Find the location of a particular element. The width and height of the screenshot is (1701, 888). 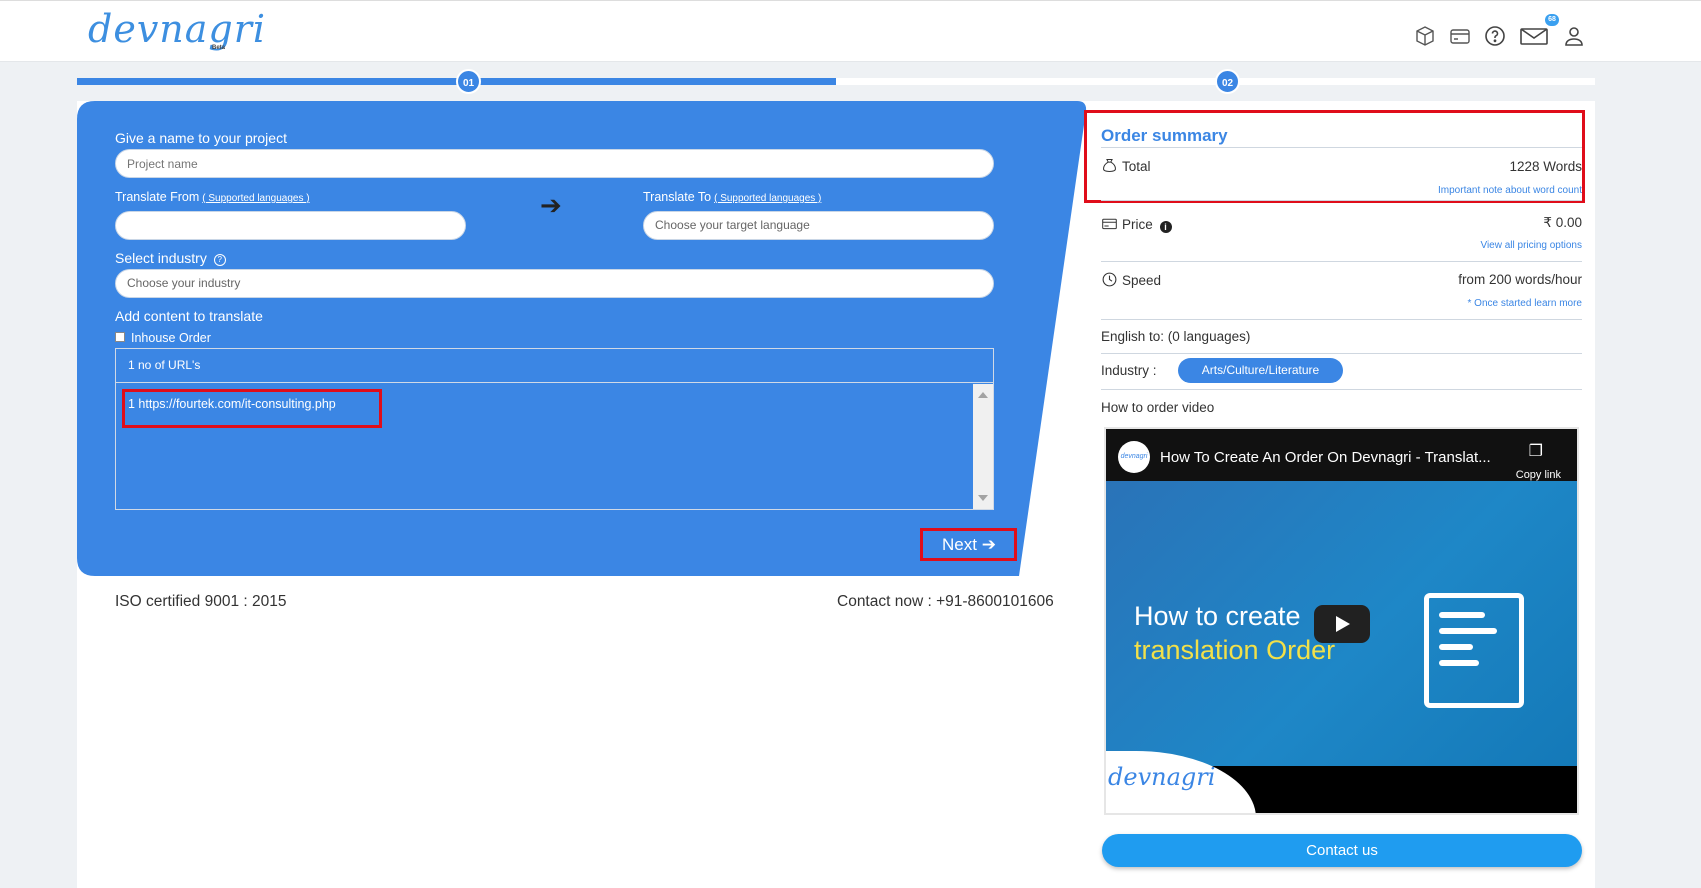

channel-avatar: devnagri is located at coordinates (1134, 457).